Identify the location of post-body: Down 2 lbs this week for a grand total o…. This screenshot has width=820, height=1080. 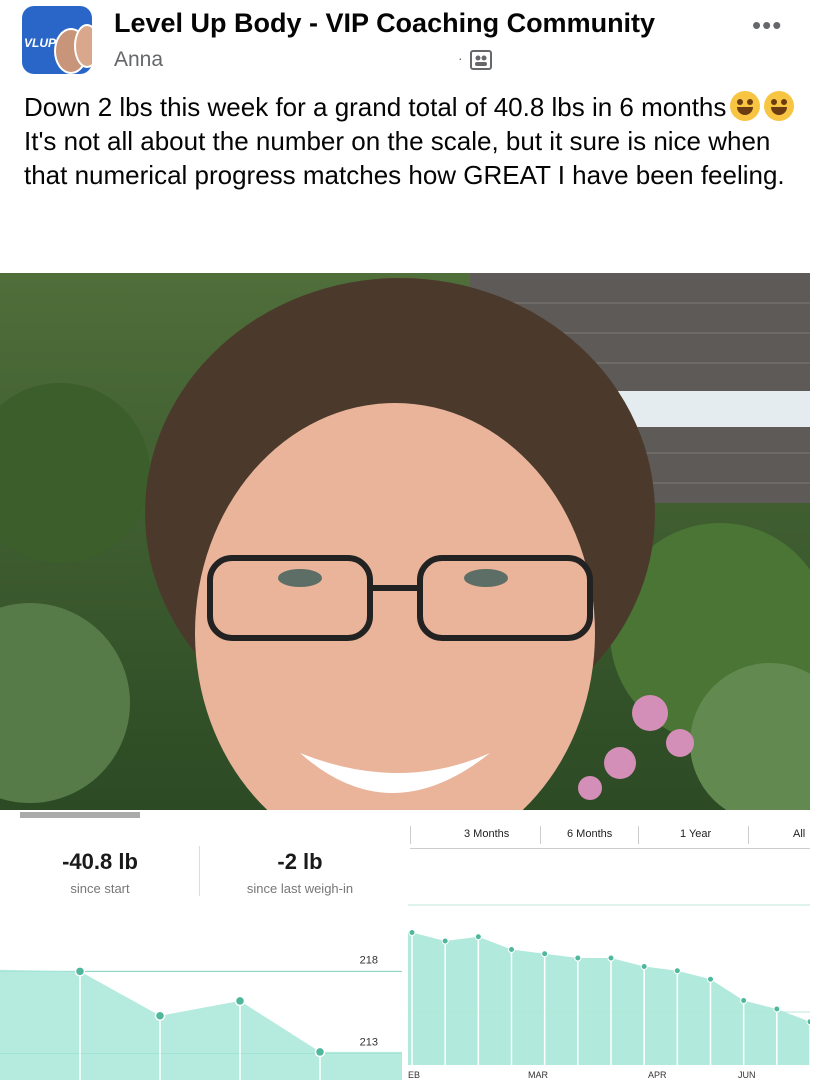
(414, 141).